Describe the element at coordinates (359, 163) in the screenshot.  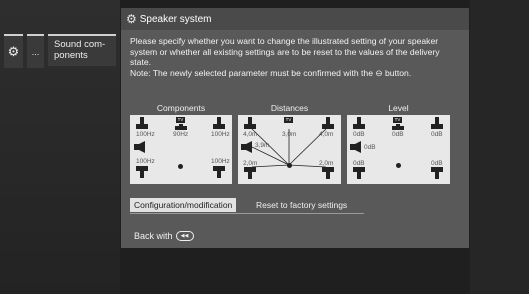
I see `rear-left-level: 0dB` at that location.